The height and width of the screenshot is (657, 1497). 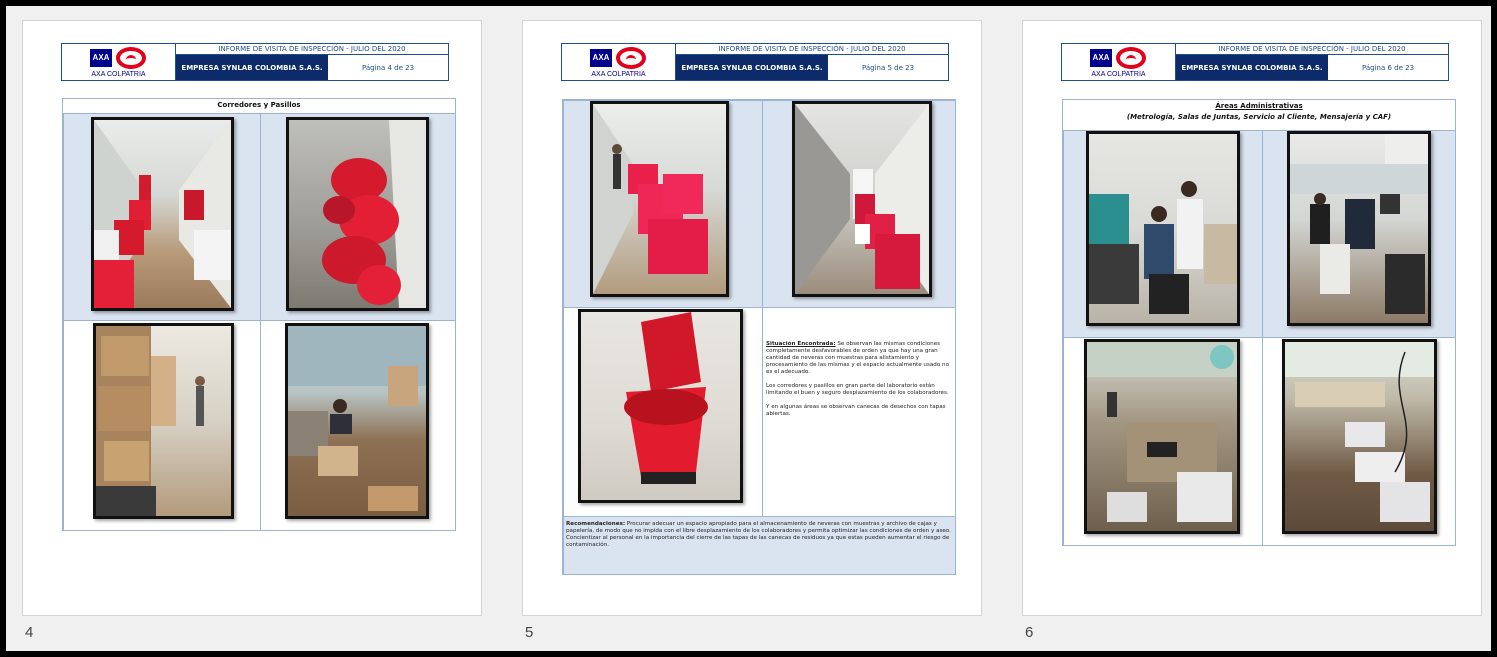 I want to click on page-number-label: 4, so click(x=29, y=632).